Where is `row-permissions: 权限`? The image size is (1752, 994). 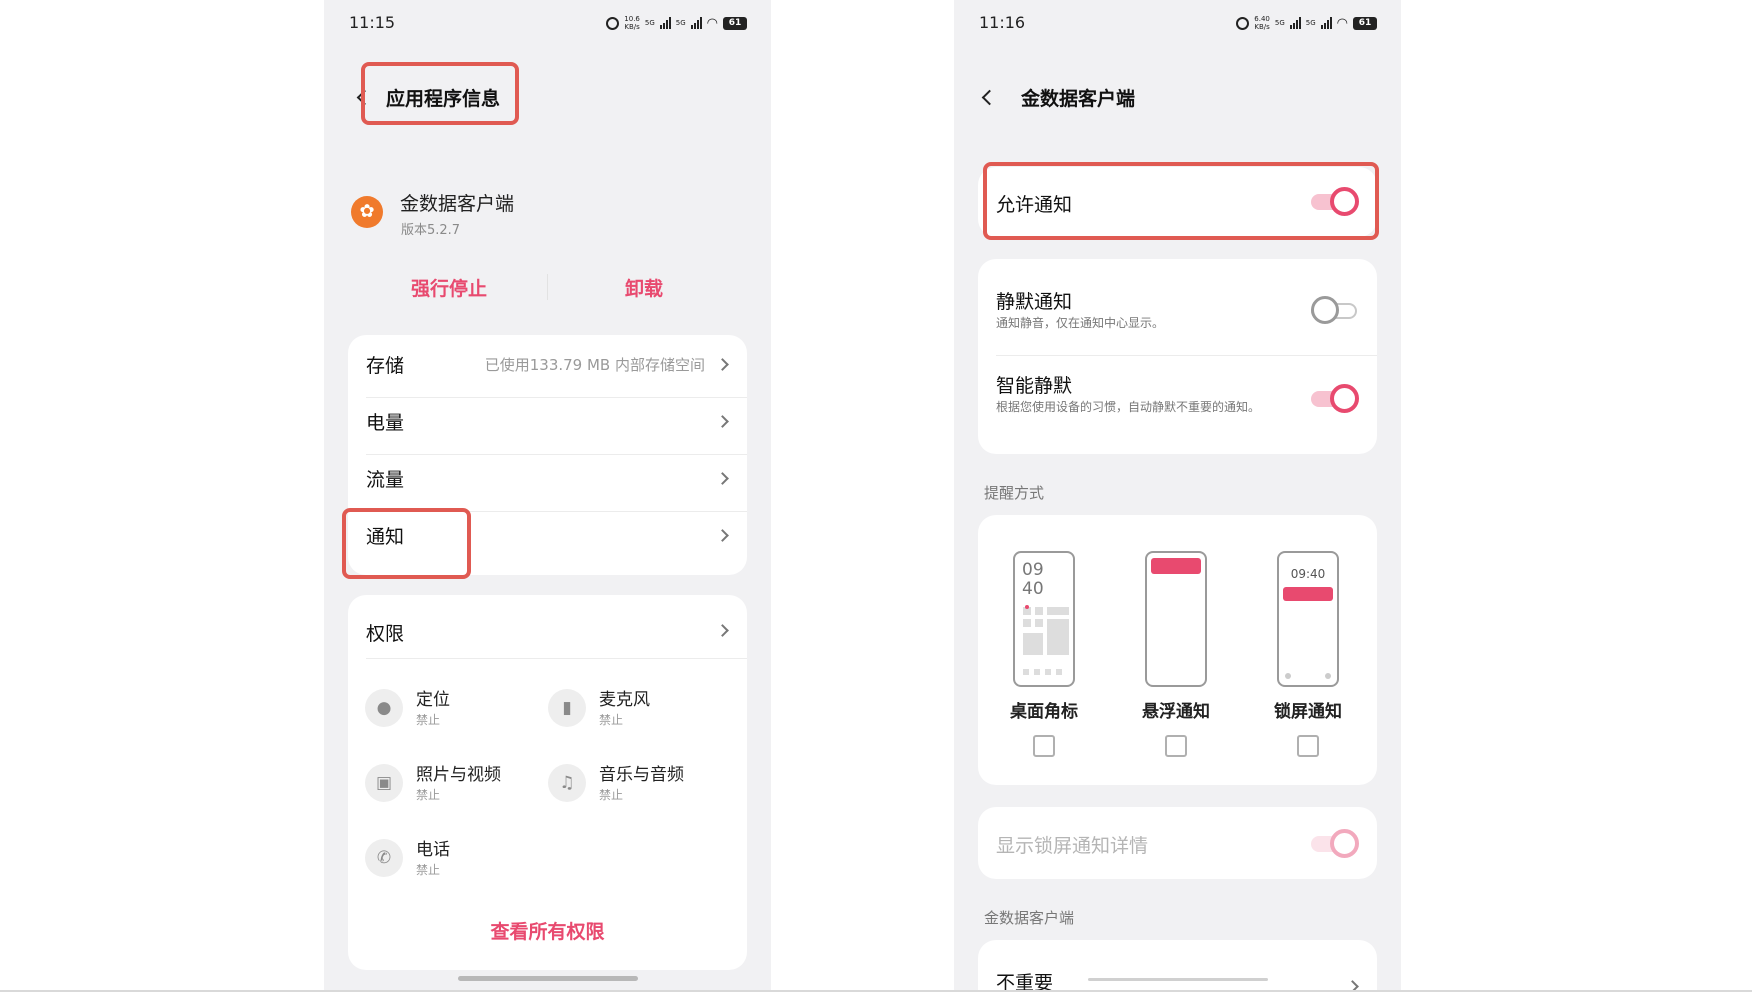 row-permissions: 权限 is located at coordinates (547, 623).